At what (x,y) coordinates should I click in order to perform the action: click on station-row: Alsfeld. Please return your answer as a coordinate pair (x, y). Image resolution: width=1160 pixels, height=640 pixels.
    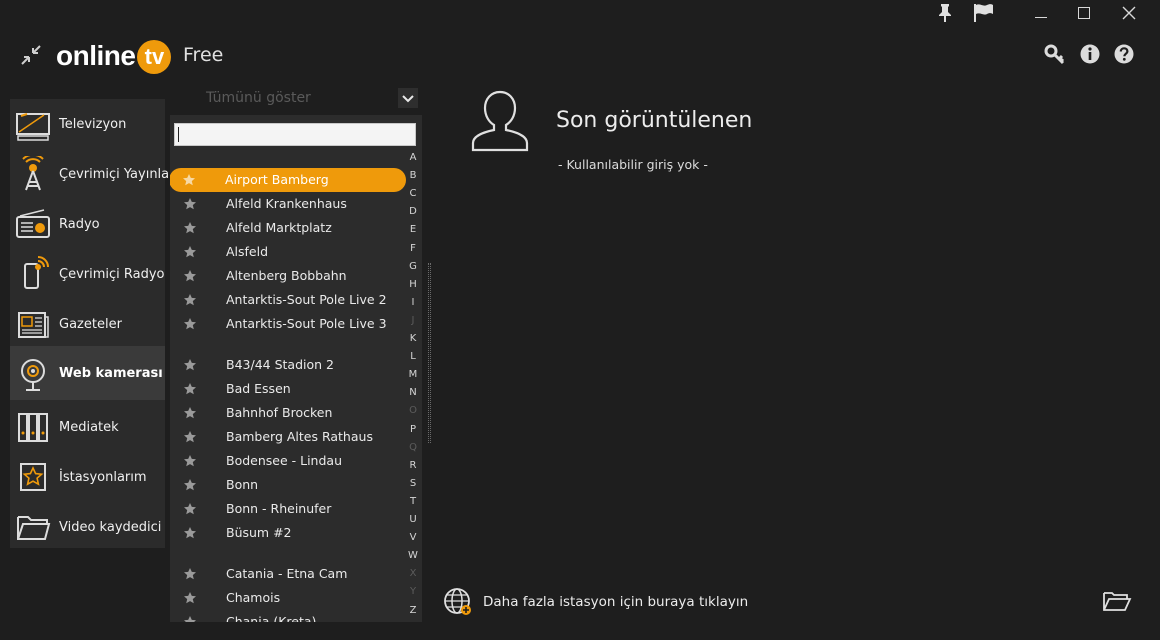
    Looking at the image, I should click on (288, 252).